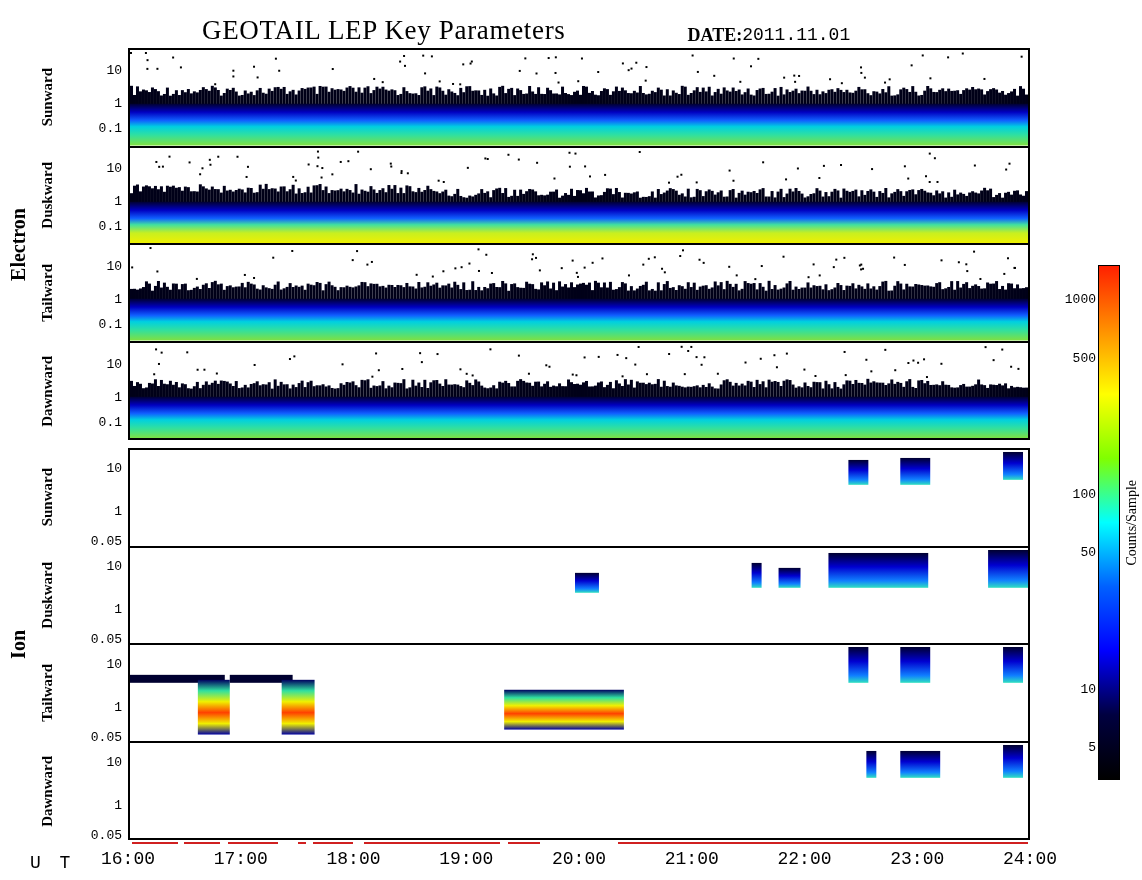  Describe the element at coordinates (1084, 494) in the screenshot. I see `colorbar-tick-label: 100` at that location.